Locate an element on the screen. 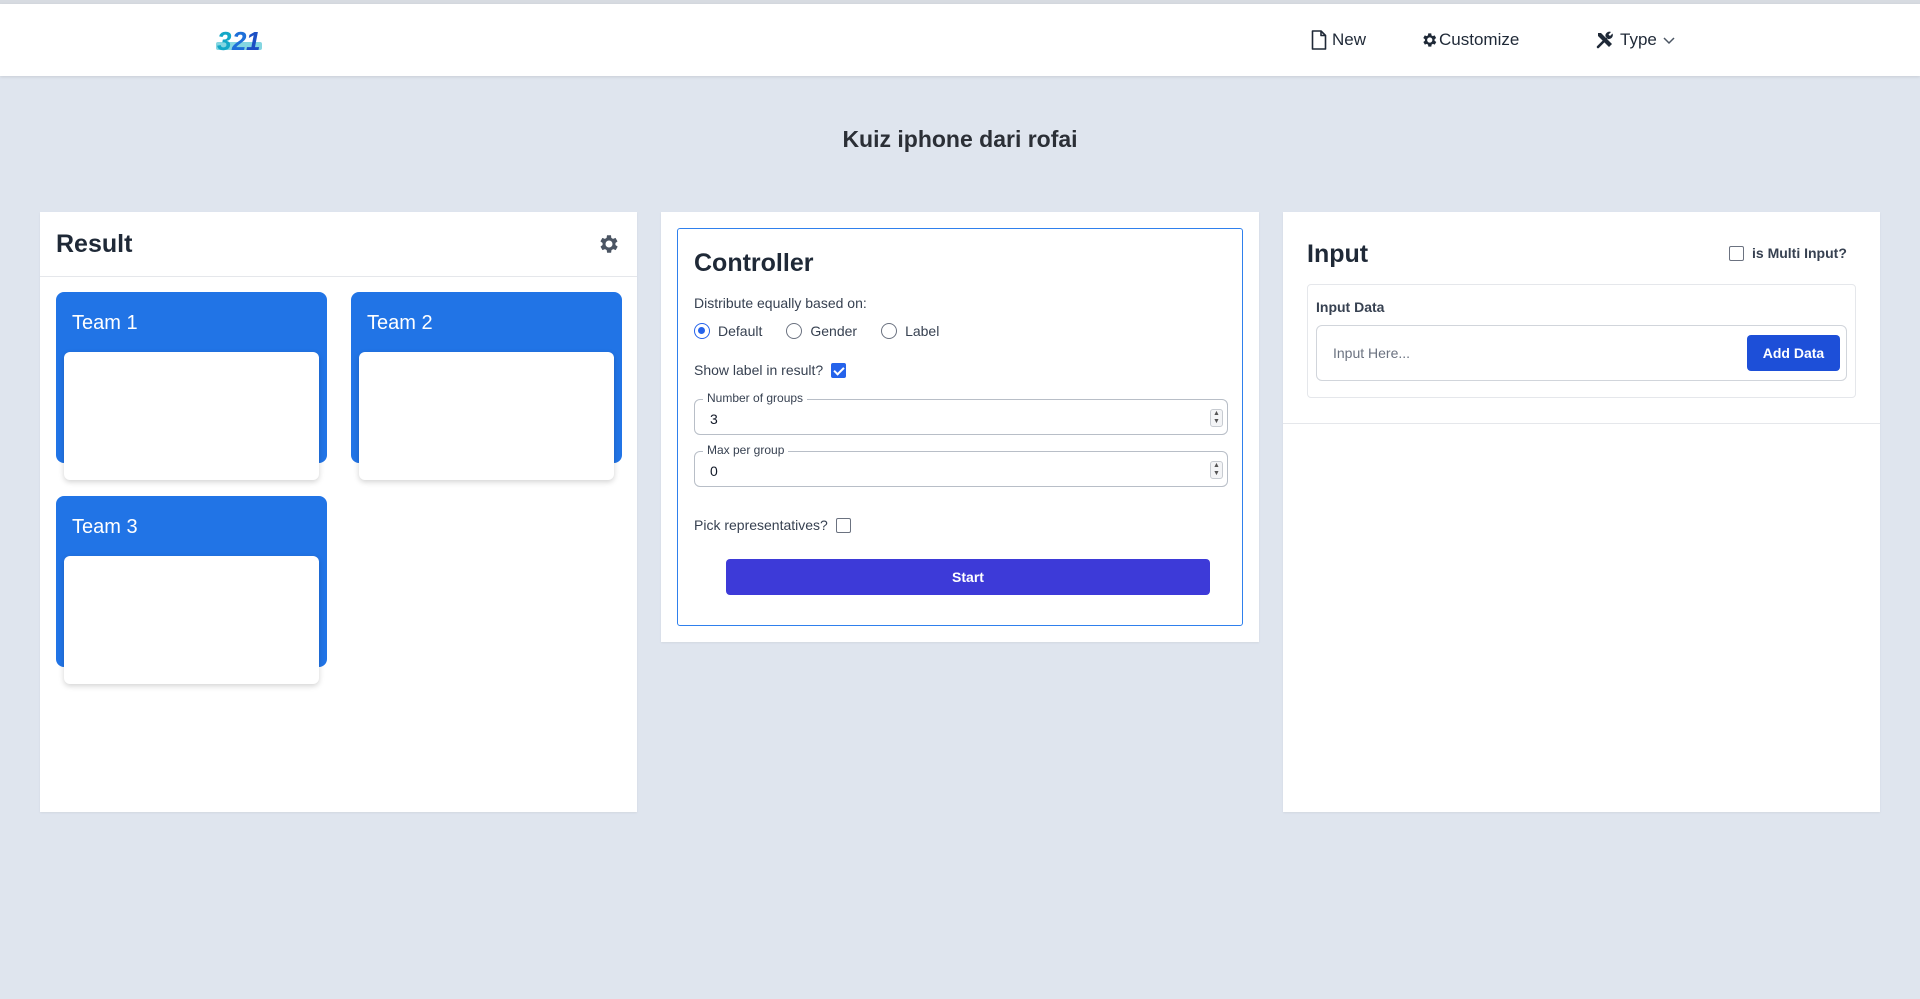  radio-label: Label is located at coordinates (910, 331).